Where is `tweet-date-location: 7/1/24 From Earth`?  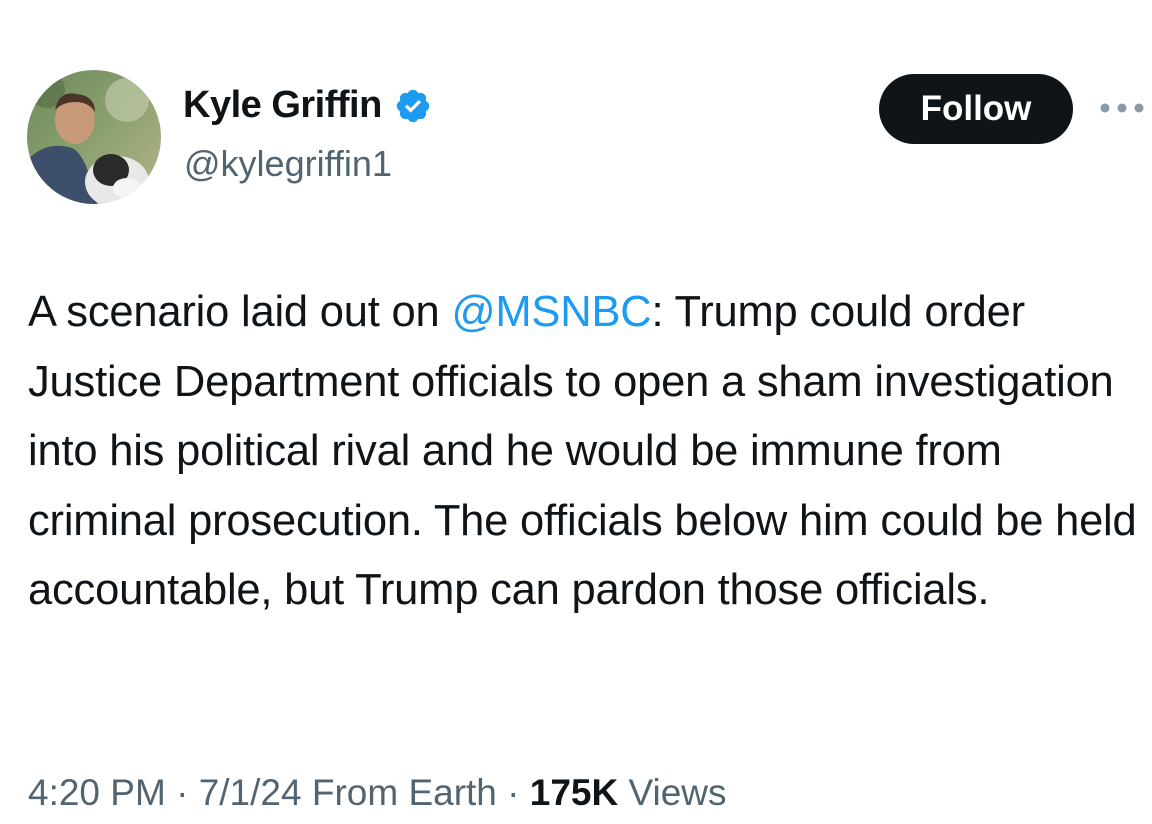
tweet-date-location: 7/1/24 From Earth is located at coordinates (348, 792).